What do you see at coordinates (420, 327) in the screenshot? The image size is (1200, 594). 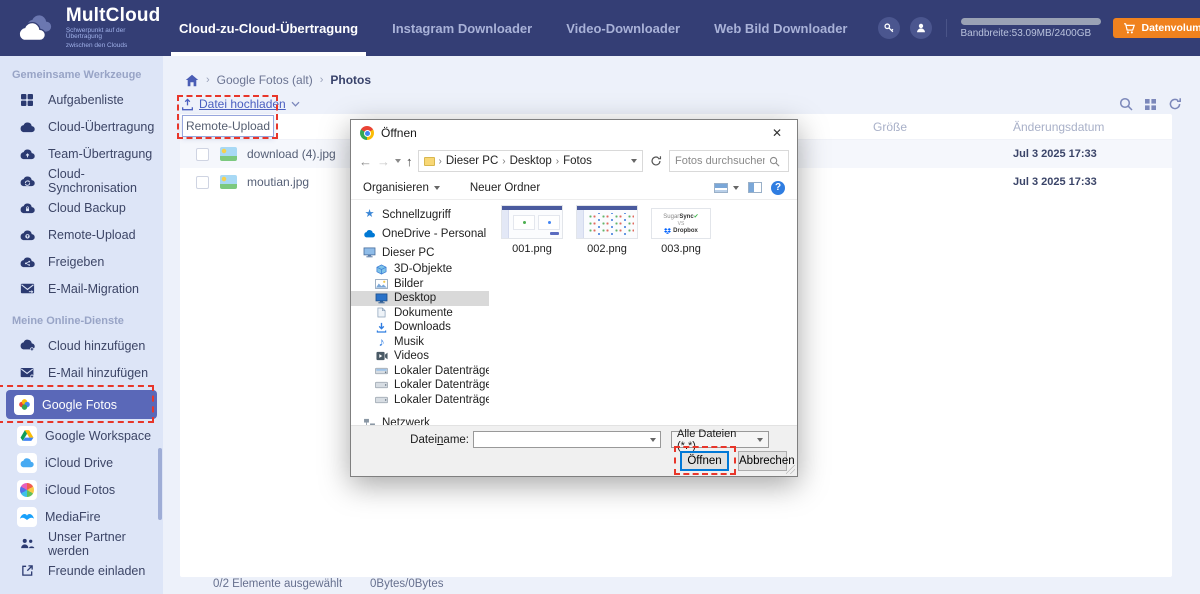 I see `tree-item-downloads: Downloads` at bounding box center [420, 327].